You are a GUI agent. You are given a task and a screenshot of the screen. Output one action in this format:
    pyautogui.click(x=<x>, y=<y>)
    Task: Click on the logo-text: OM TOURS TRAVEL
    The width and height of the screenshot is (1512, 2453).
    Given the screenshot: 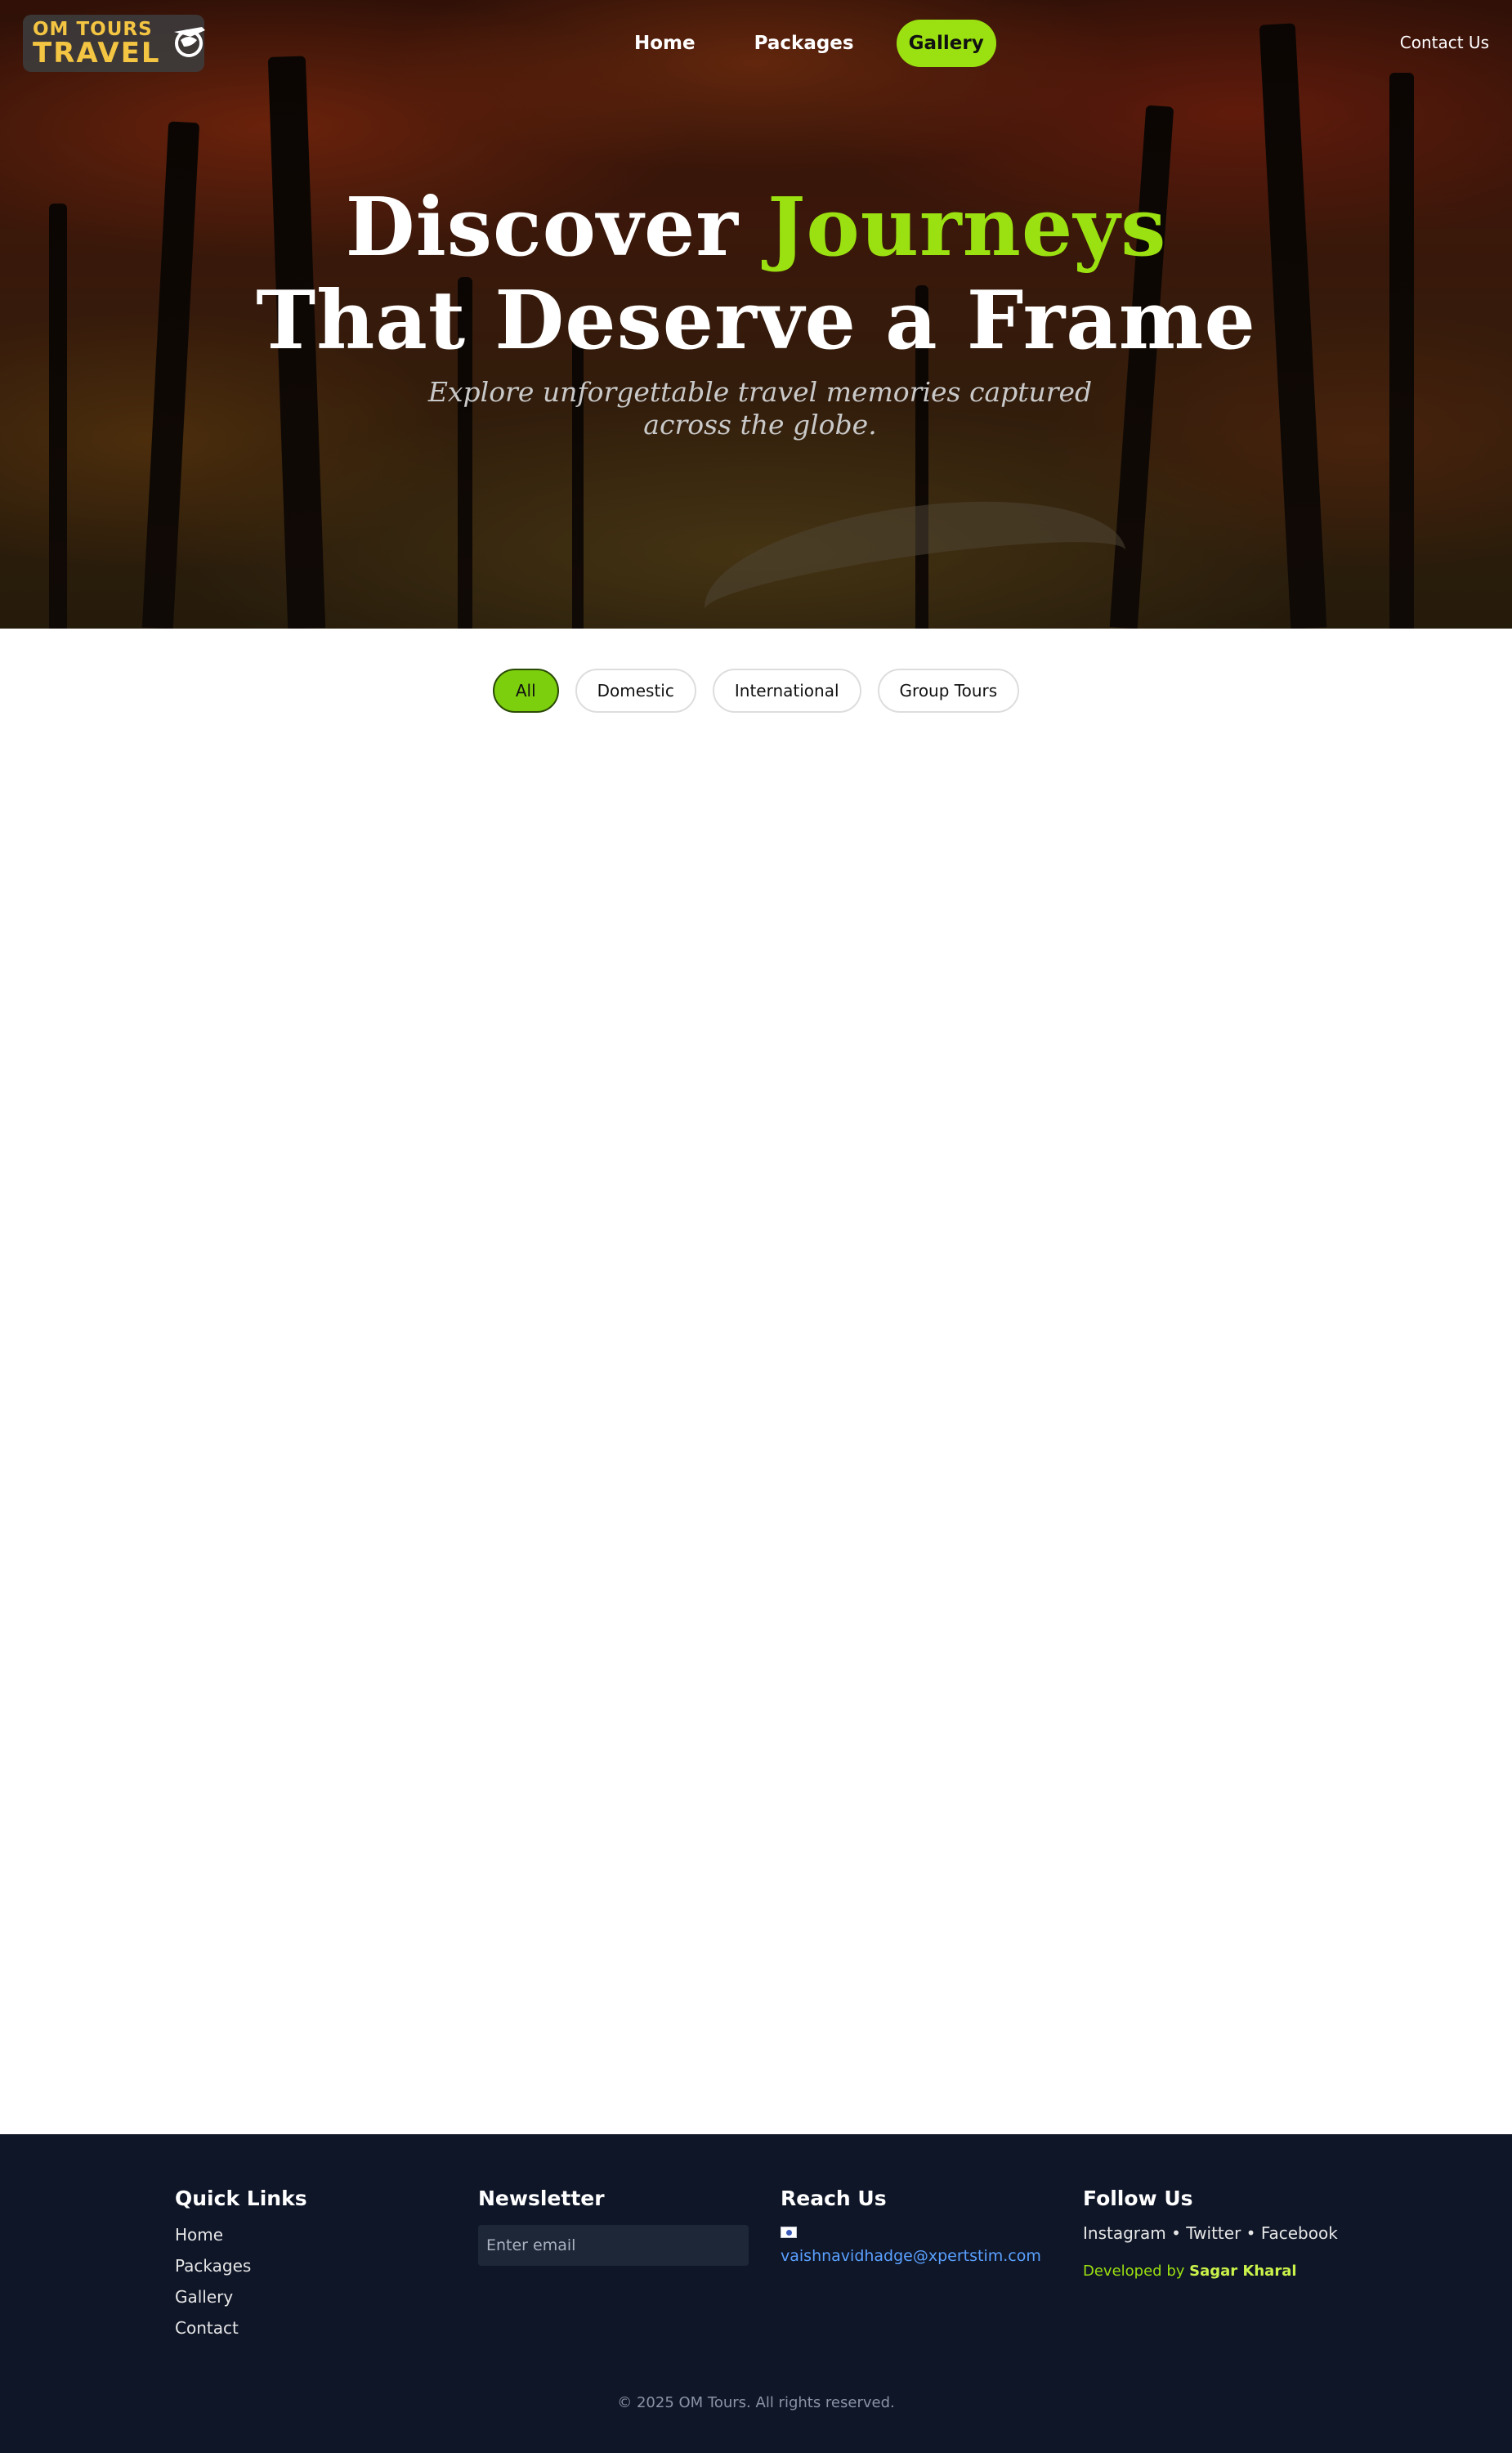 What is the action you would take?
    pyautogui.click(x=97, y=43)
    